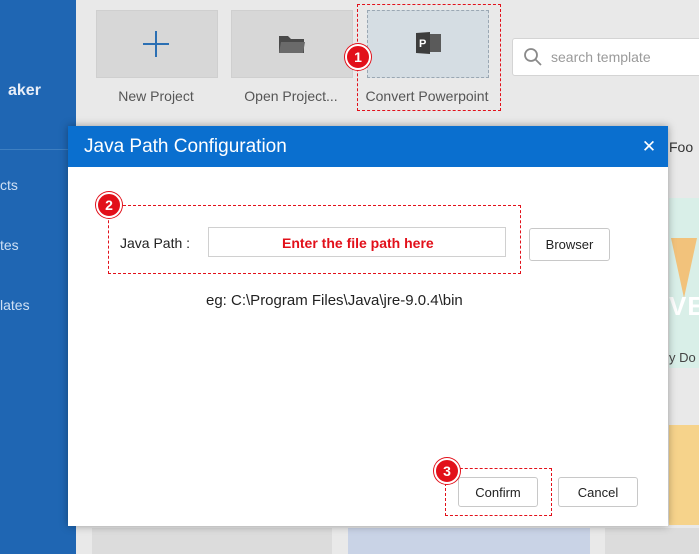 The image size is (699, 554). What do you see at coordinates (429, 57) in the screenshot?
I see `annotation-box-convert` at bounding box center [429, 57].